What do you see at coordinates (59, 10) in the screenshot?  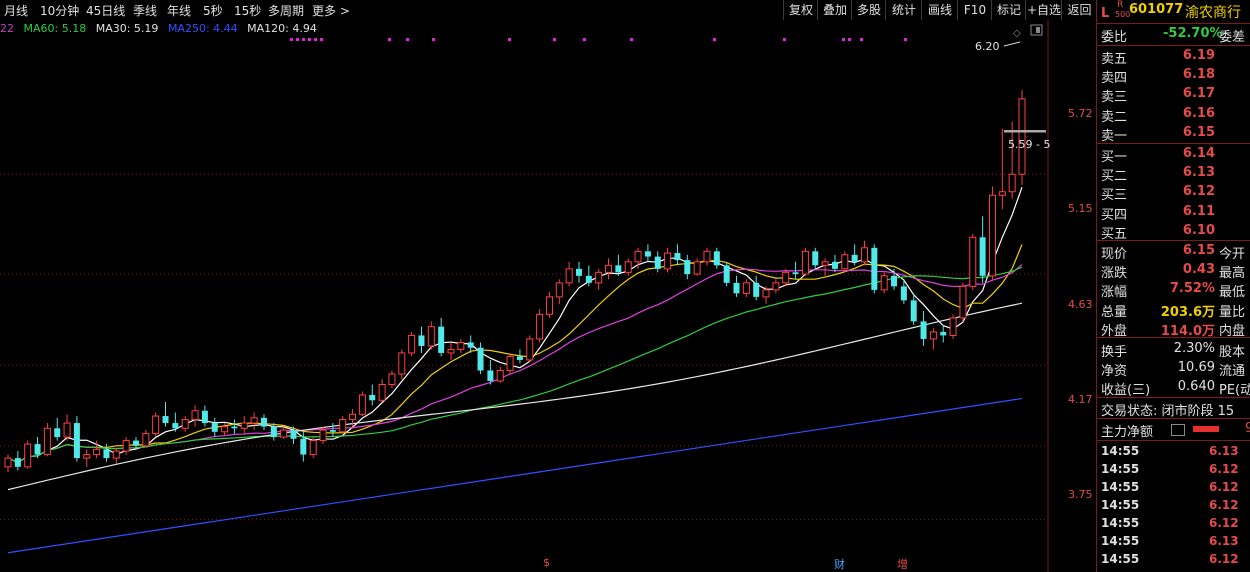 I see `period-10min: 10分钟` at bounding box center [59, 10].